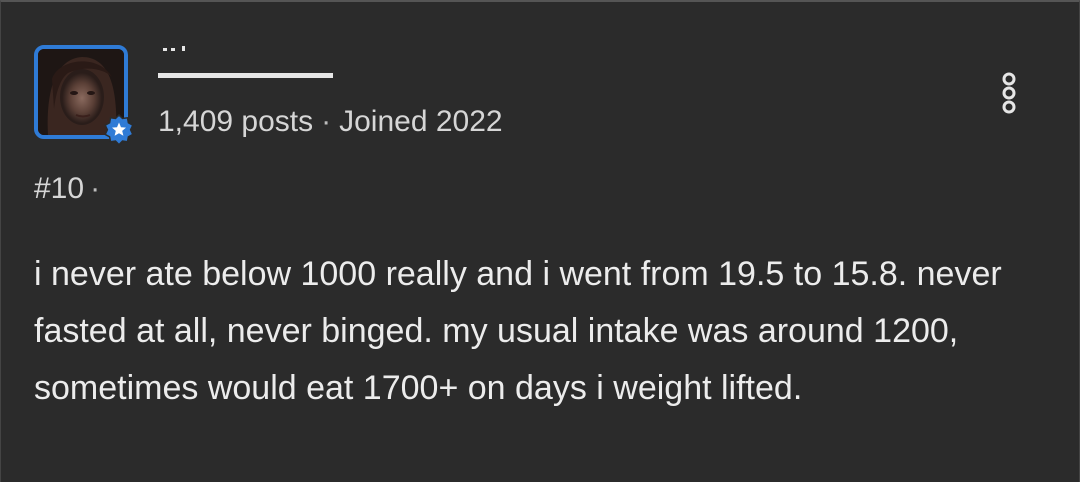  Describe the element at coordinates (1009, 93) in the screenshot. I see `vertical-ellipsis-icon` at that location.